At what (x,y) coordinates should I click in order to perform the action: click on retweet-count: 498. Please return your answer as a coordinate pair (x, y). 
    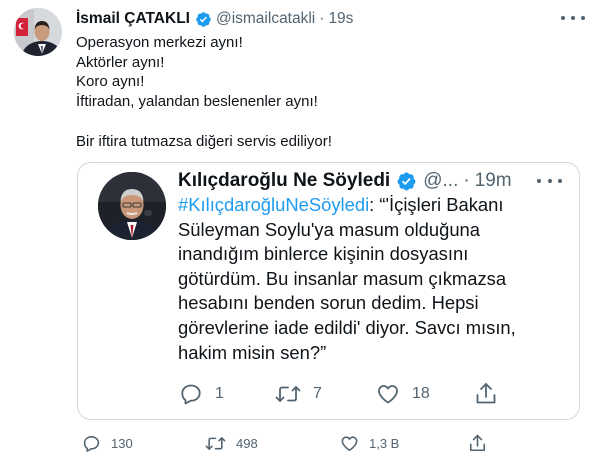
    Looking at the image, I should click on (247, 443).